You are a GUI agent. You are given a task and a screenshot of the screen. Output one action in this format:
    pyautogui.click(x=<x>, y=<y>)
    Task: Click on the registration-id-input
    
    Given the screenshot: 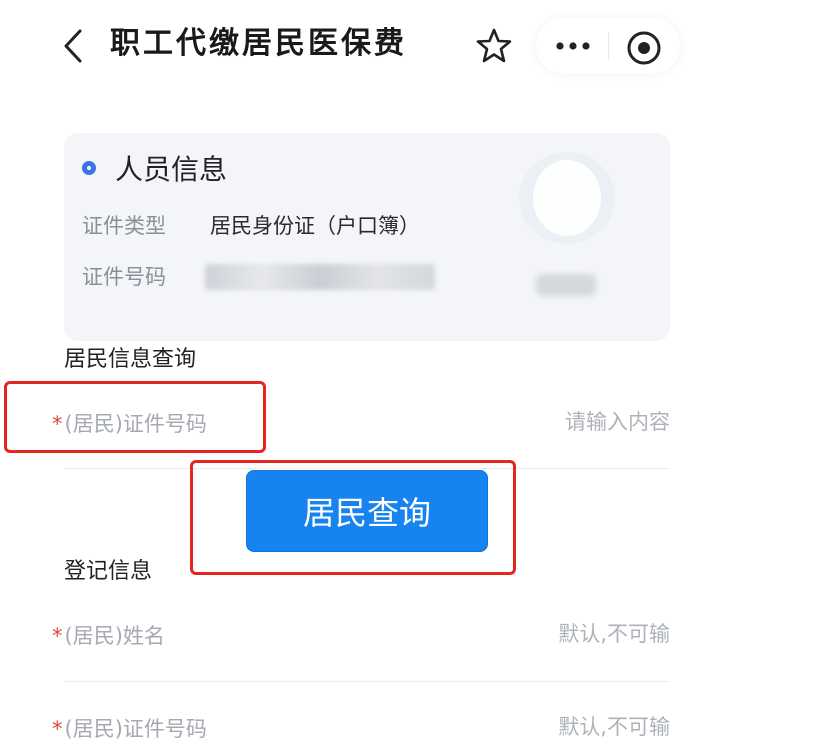 What is the action you would take?
    pyautogui.click(x=540, y=727)
    